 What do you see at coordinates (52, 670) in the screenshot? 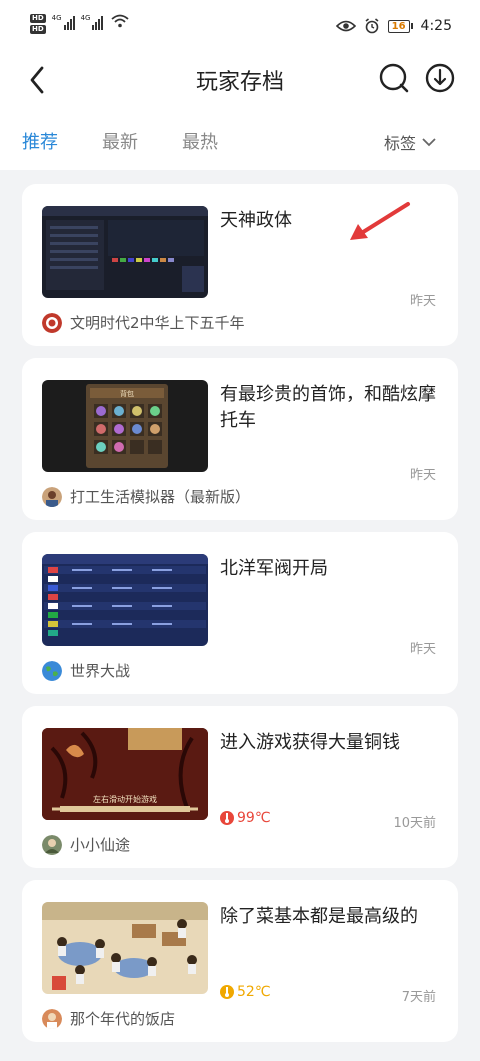
I see `globe-icon` at bounding box center [52, 670].